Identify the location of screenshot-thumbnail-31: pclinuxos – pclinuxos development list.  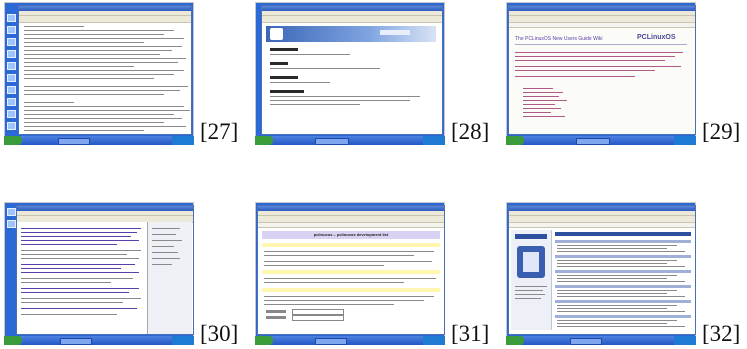
(350, 273).